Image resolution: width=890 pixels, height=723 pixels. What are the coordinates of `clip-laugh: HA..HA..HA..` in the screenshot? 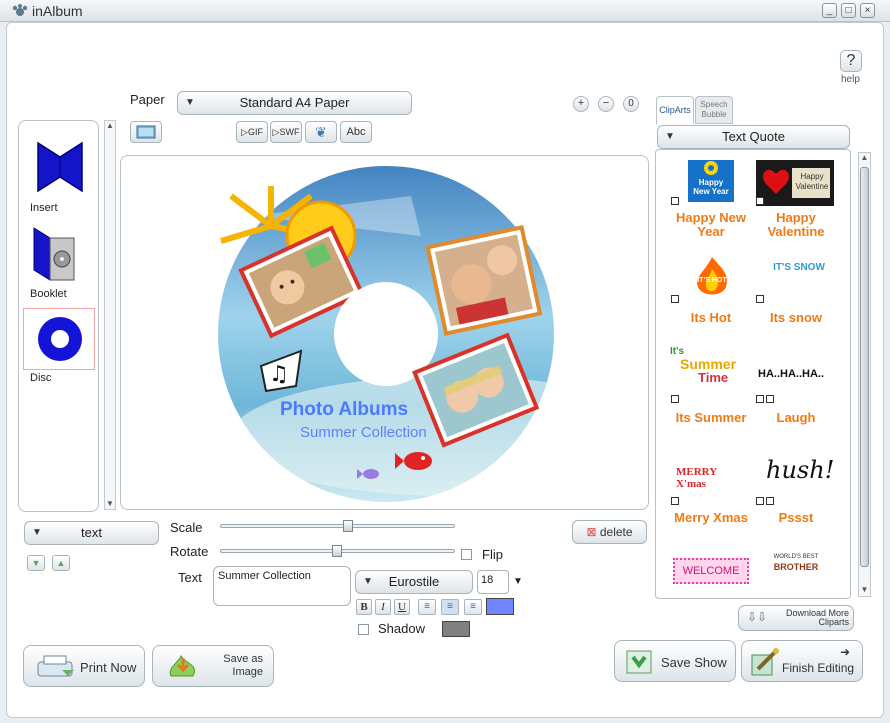 It's located at (798, 374).